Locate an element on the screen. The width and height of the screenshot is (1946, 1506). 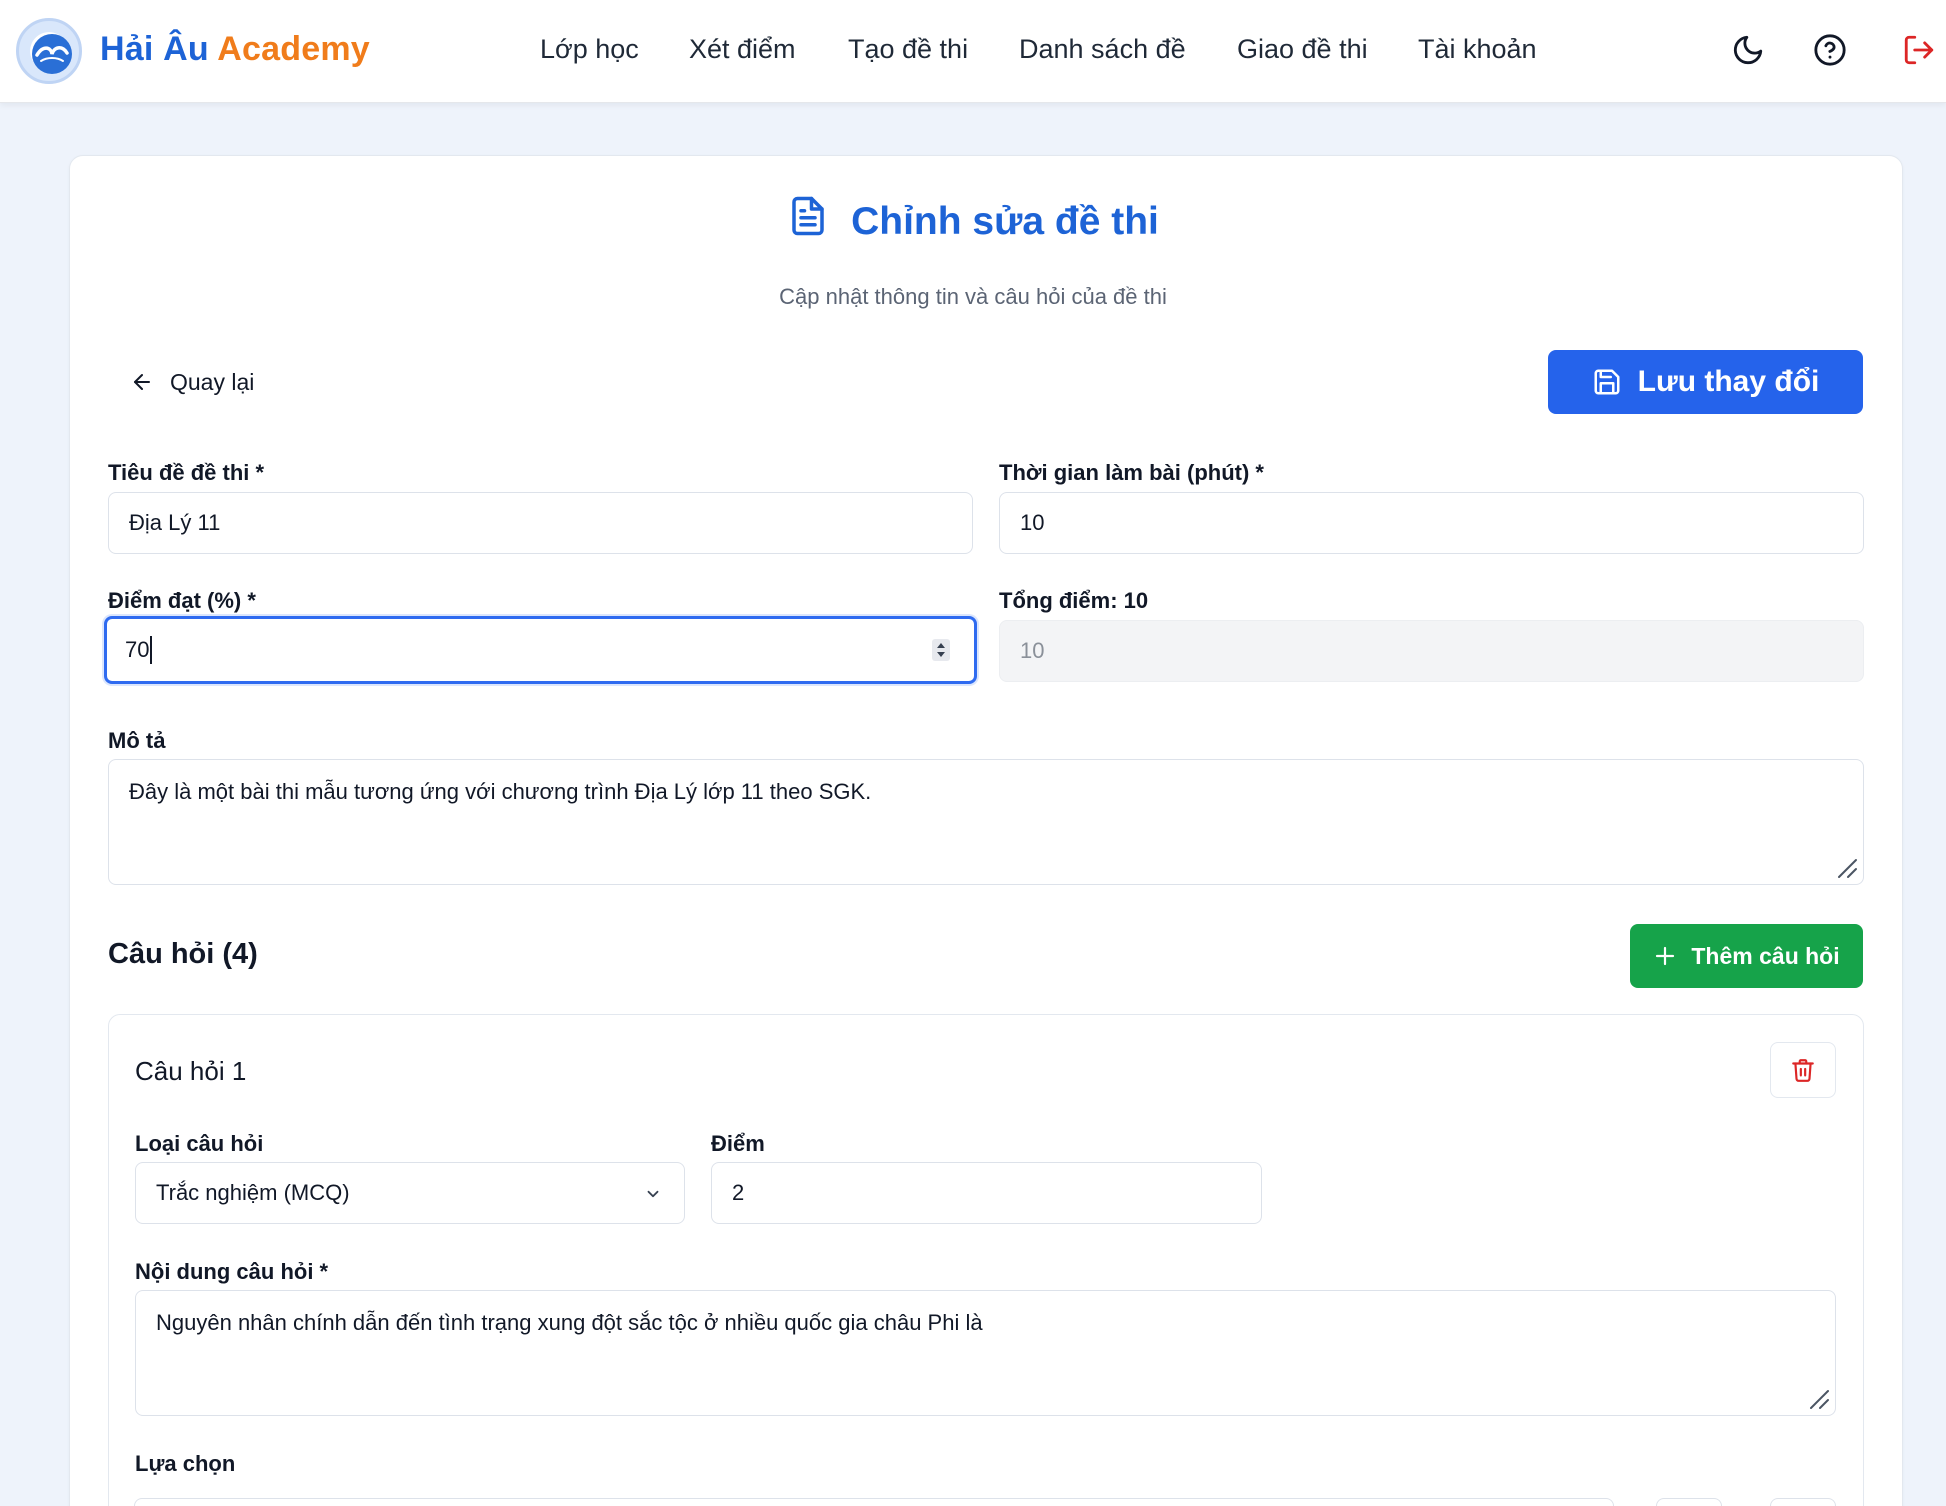
total-points-value: 10 is located at coordinates (1032, 650).